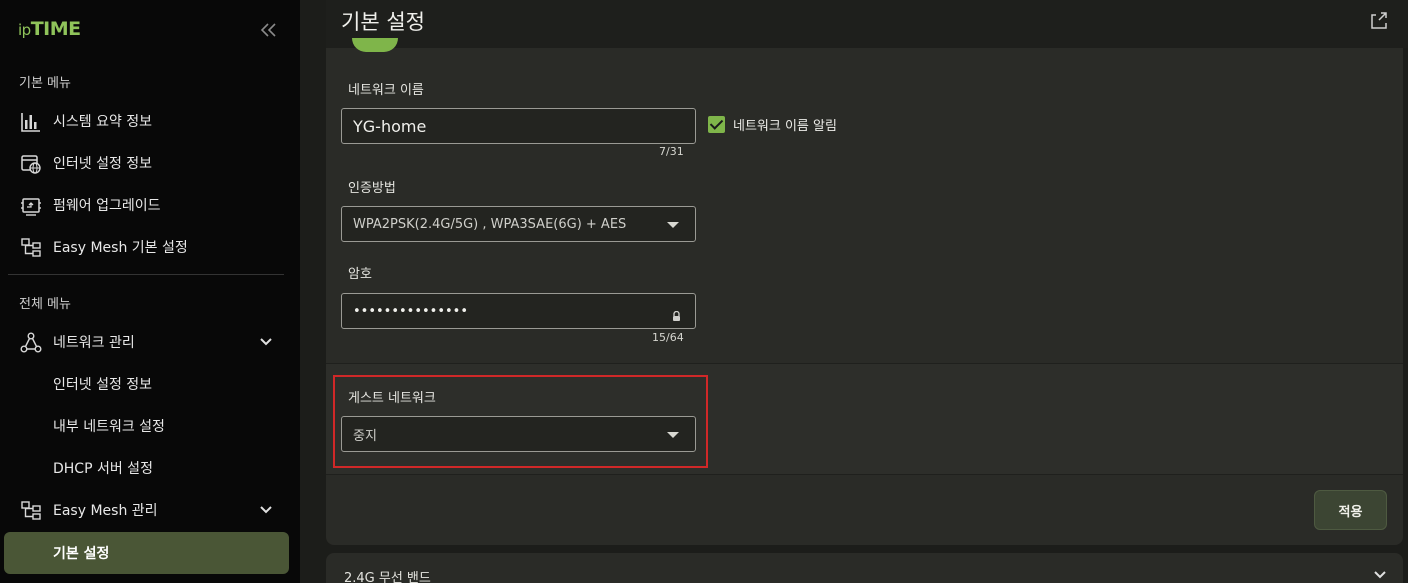 The height and width of the screenshot is (583, 1408). What do you see at coordinates (49, 29) in the screenshot?
I see `iptime-logo: ipTIME` at bounding box center [49, 29].